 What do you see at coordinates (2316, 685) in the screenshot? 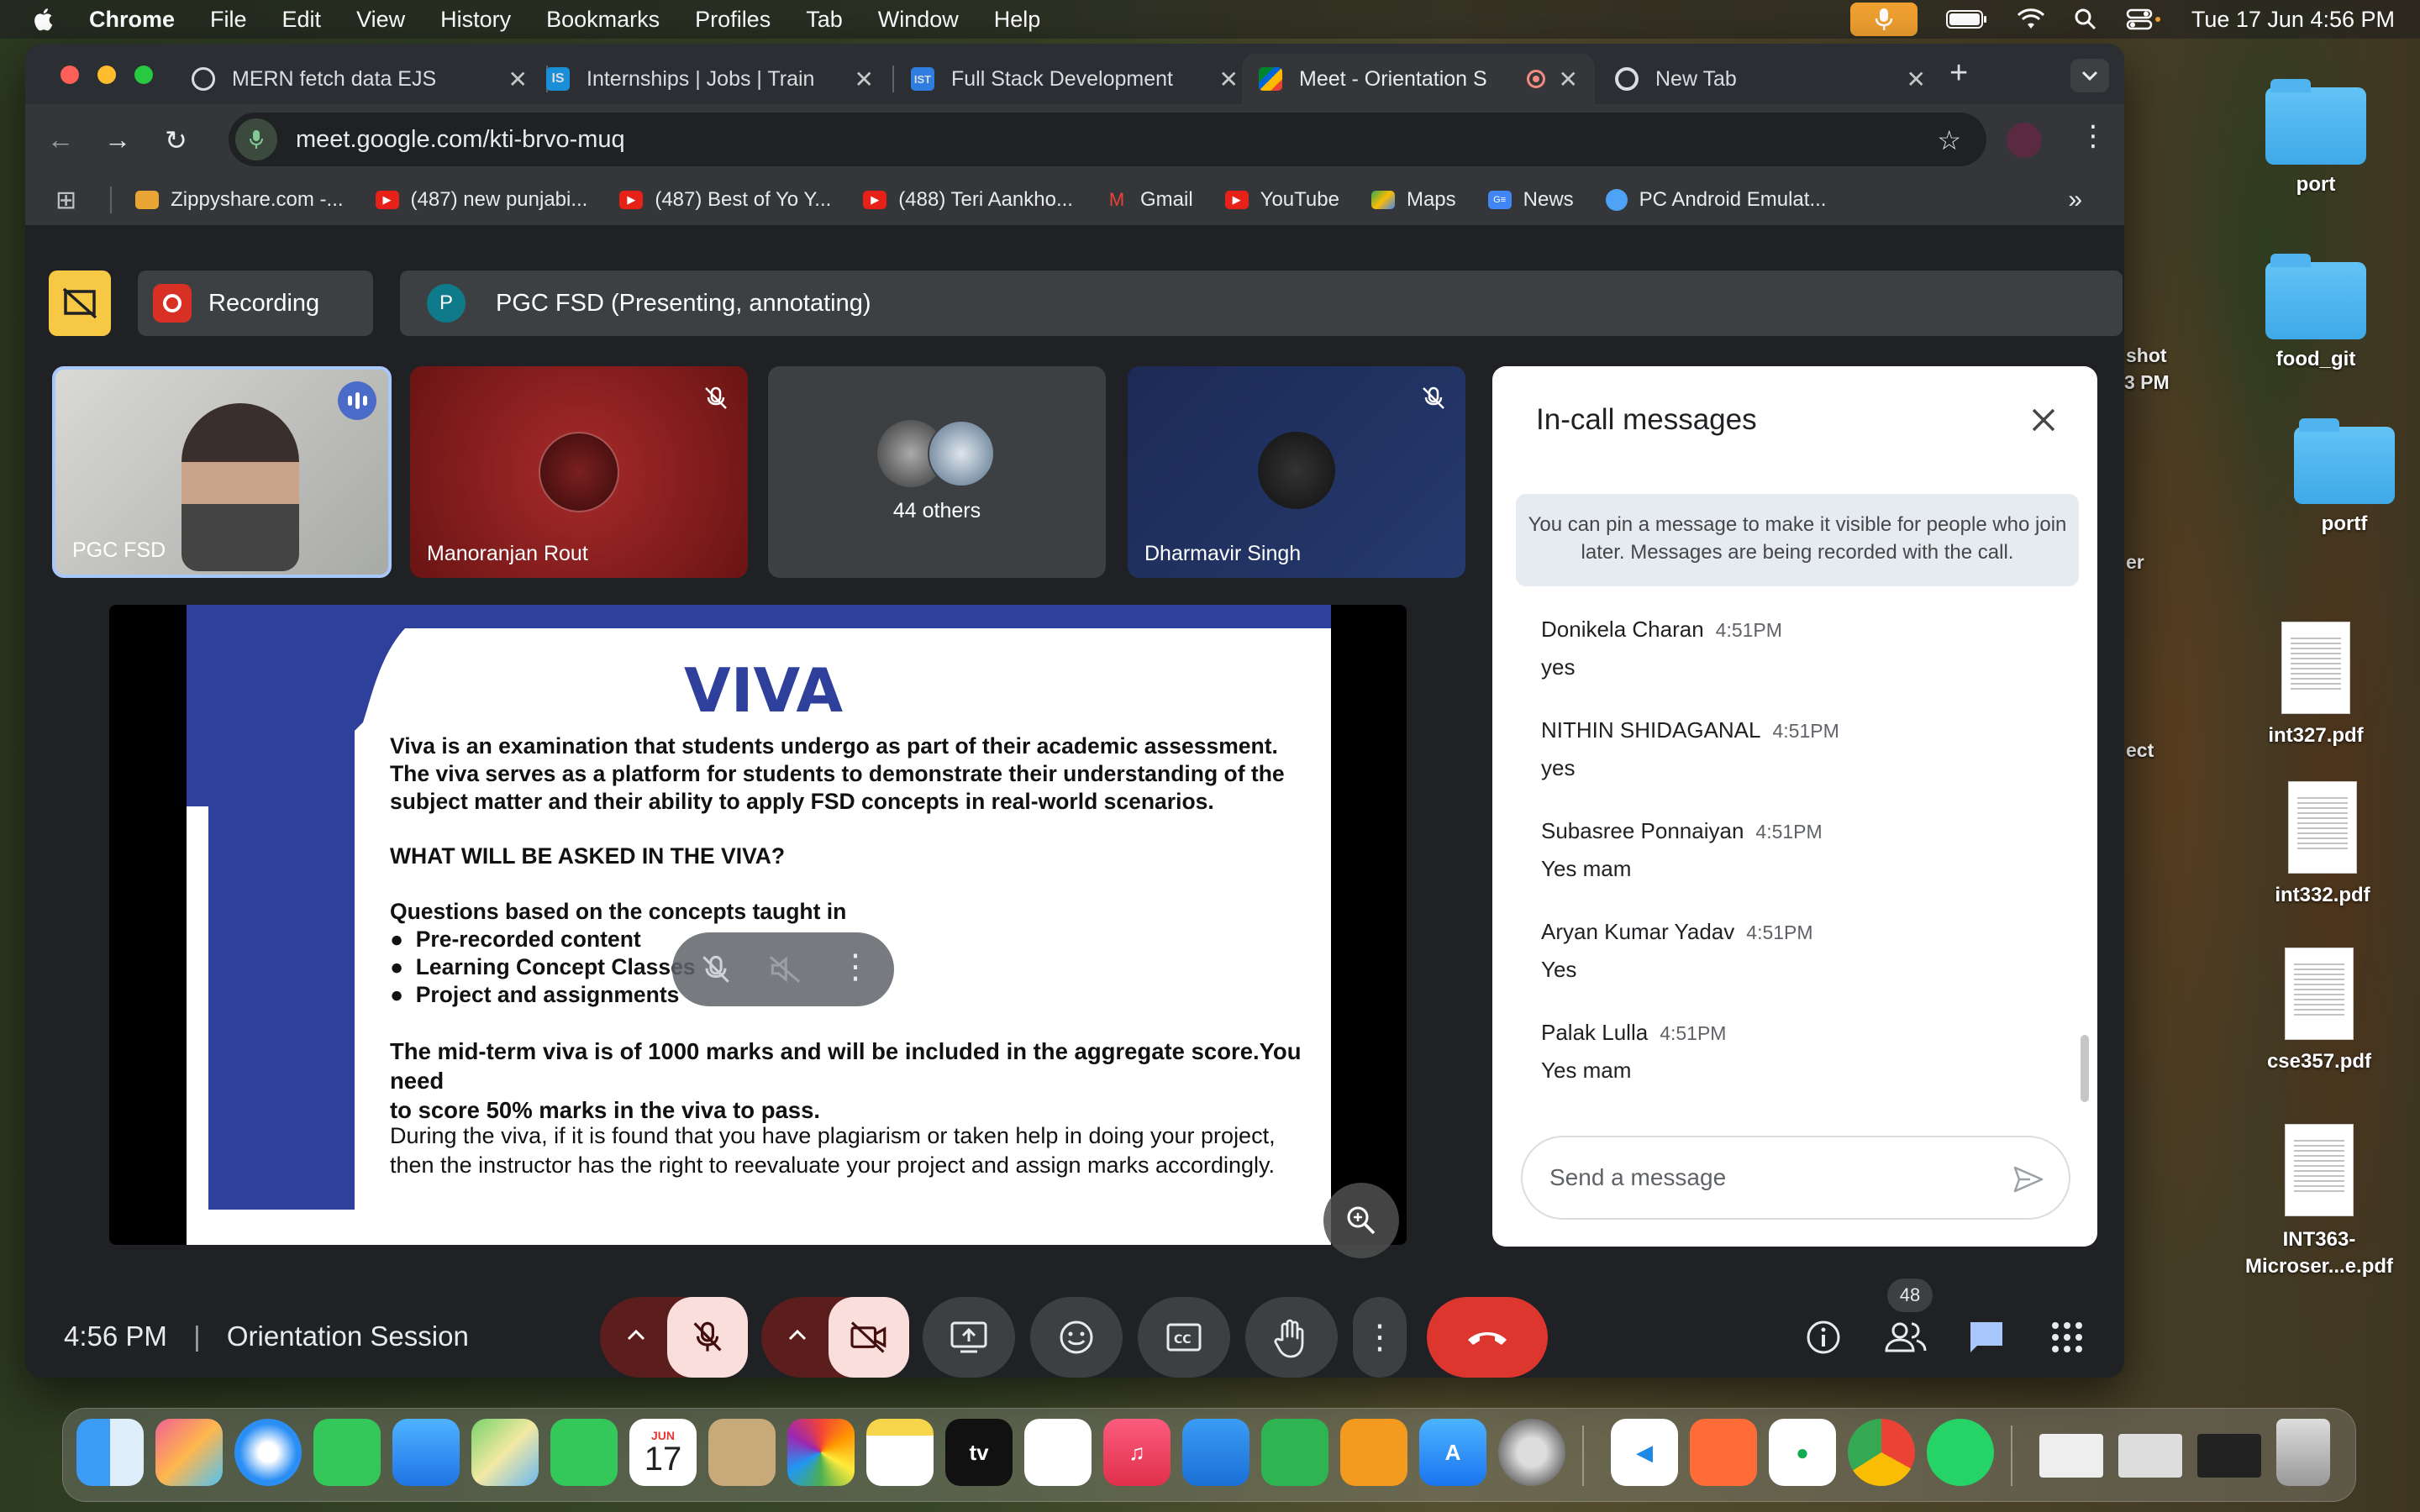
I see `desktop-file-int327: int327.pdf` at bounding box center [2316, 685].